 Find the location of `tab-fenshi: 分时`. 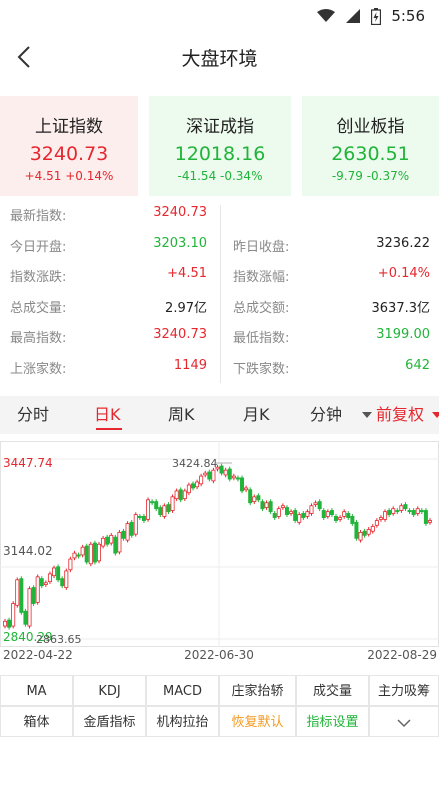

tab-fenshi: 分时 is located at coordinates (33, 415).